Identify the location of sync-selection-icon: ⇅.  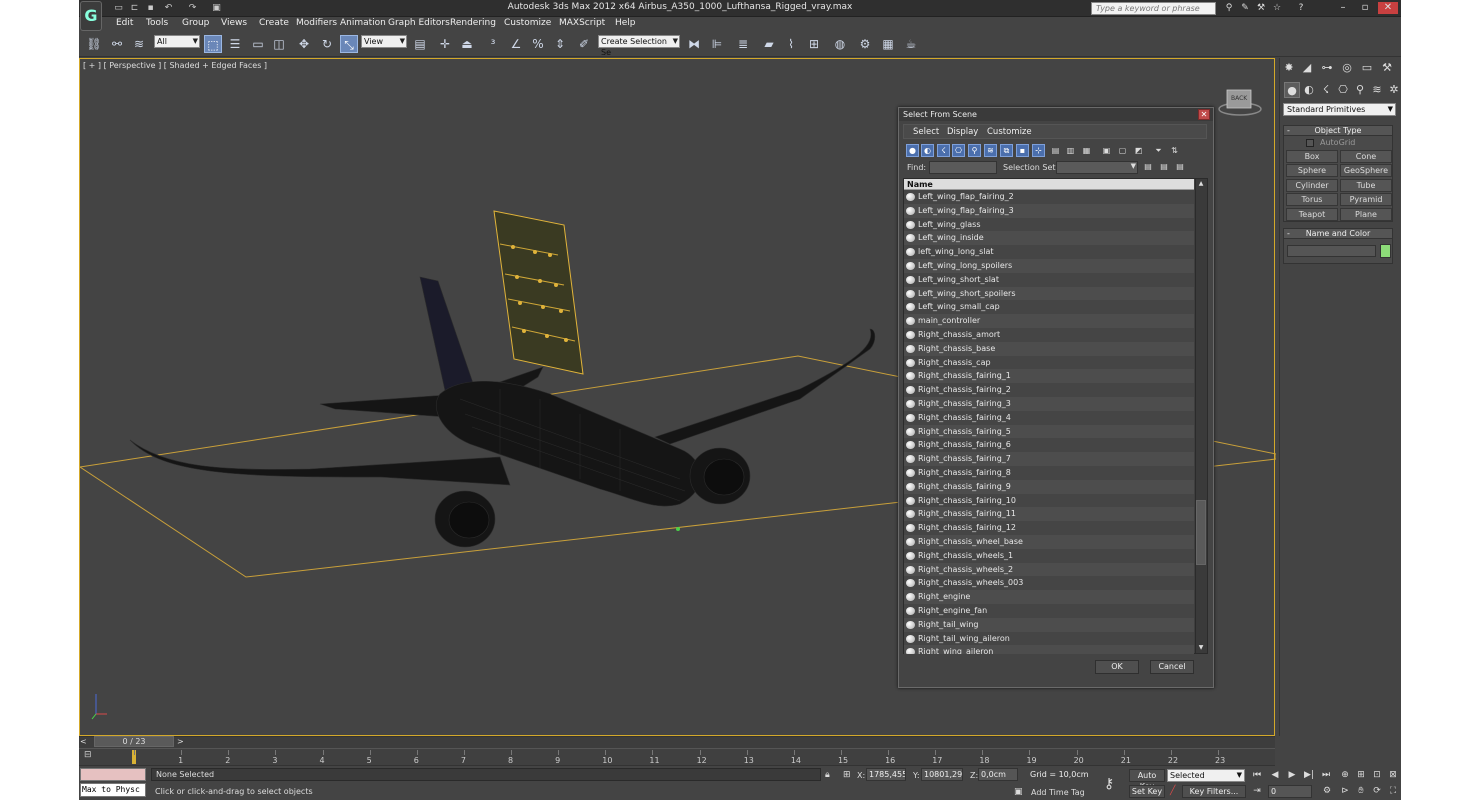
(1174, 150).